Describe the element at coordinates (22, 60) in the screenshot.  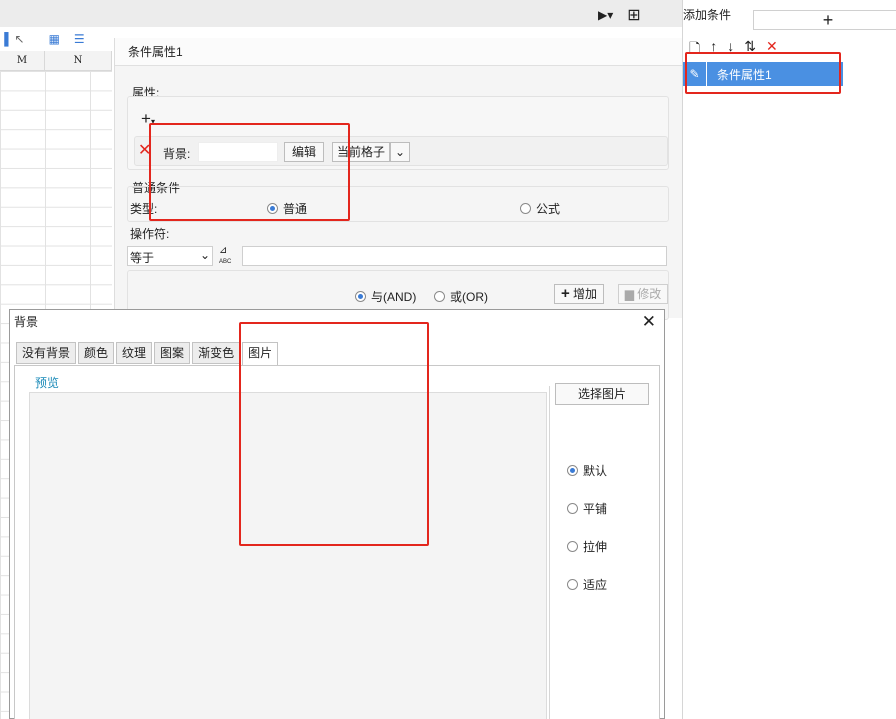
I see `column-header-m: M` at that location.